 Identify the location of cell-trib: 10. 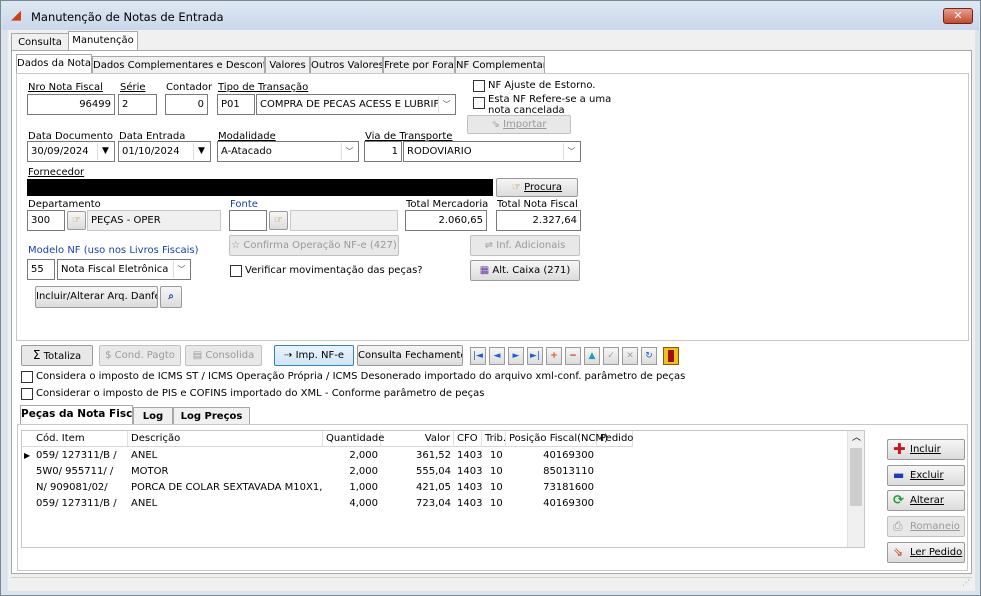
(496, 455).